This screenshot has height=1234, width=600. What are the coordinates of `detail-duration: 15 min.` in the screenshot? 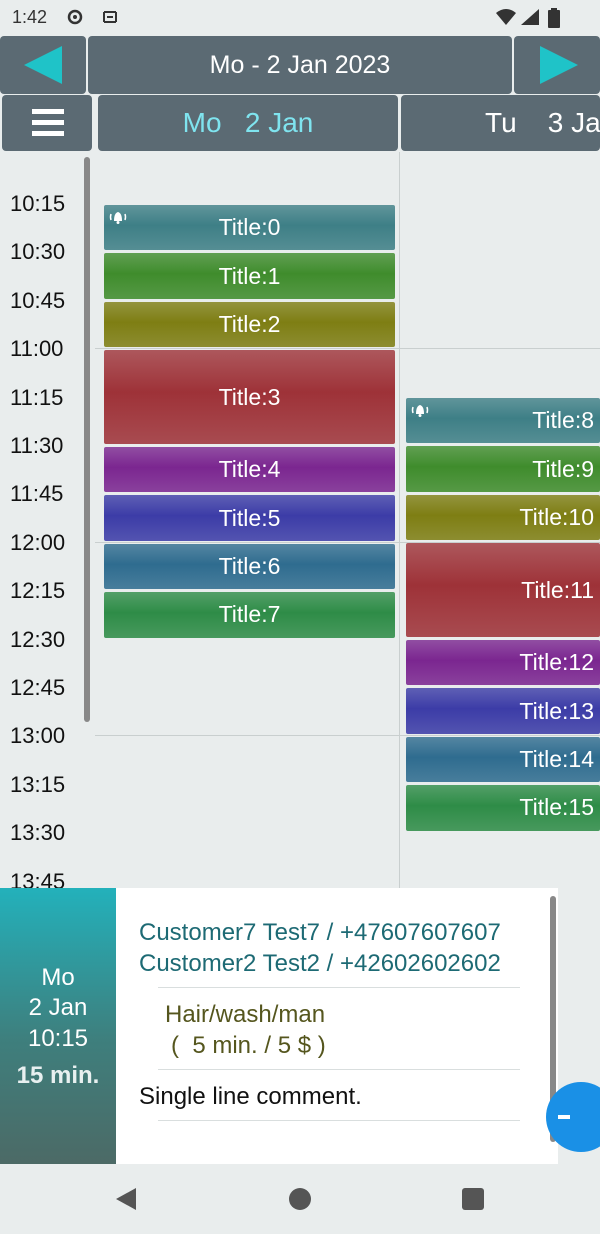 It's located at (58, 1075).